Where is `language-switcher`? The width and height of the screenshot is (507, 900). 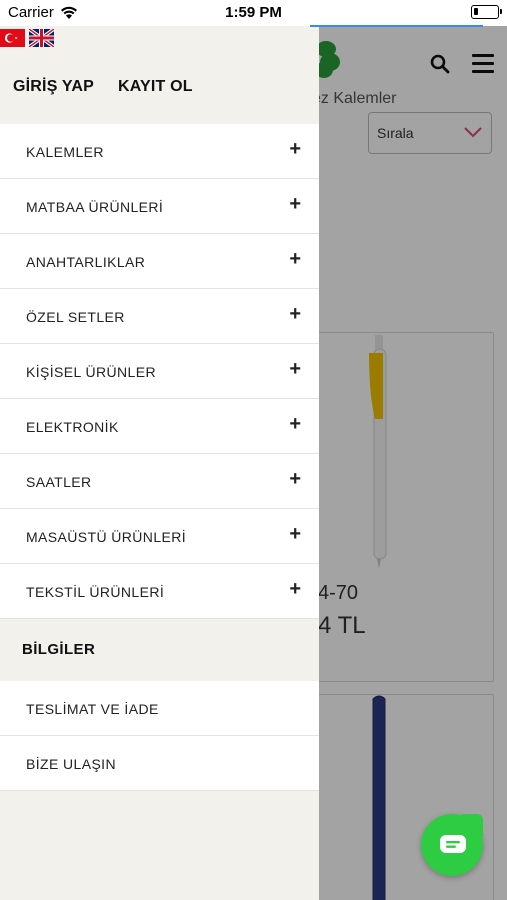
language-switcher is located at coordinates (27, 38).